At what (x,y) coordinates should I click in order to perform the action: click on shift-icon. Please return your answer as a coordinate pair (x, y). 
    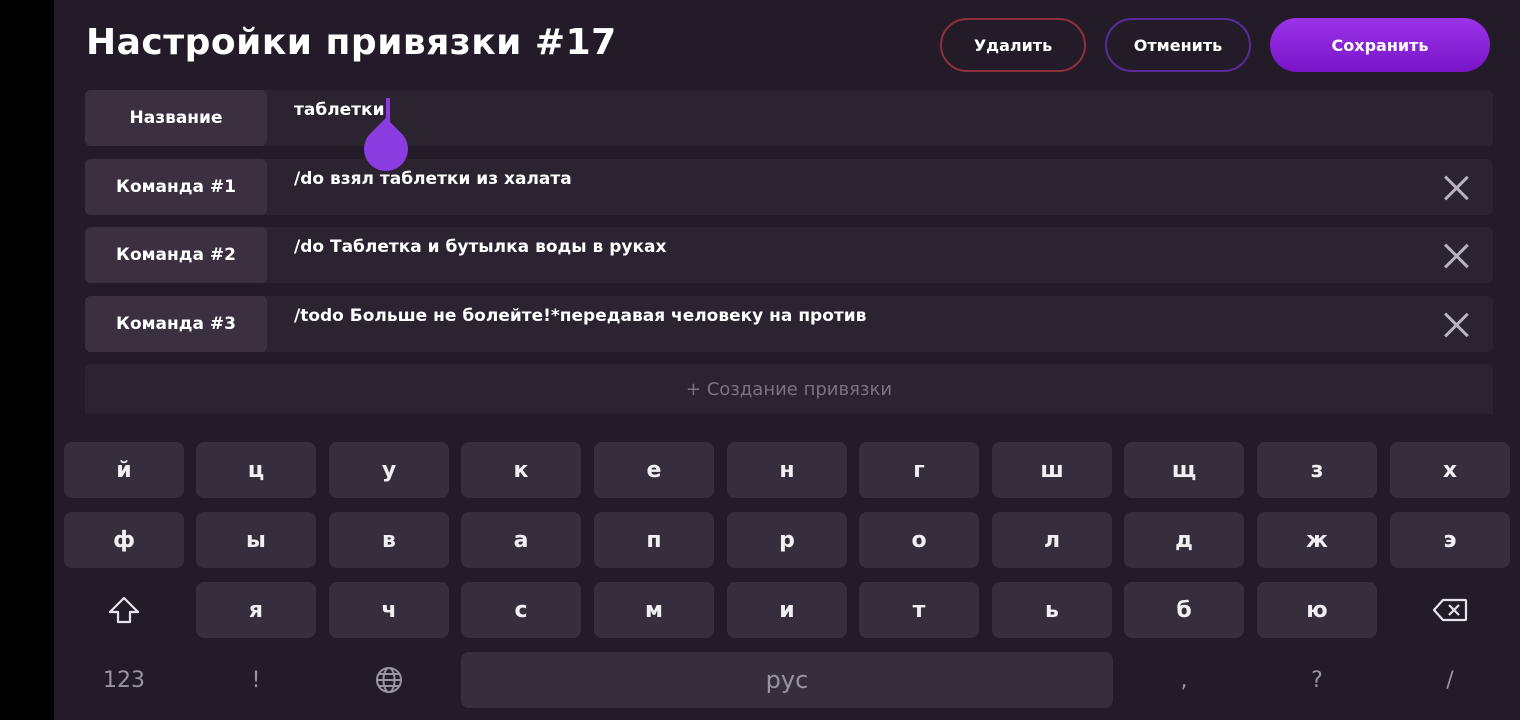
    Looking at the image, I should click on (124, 610).